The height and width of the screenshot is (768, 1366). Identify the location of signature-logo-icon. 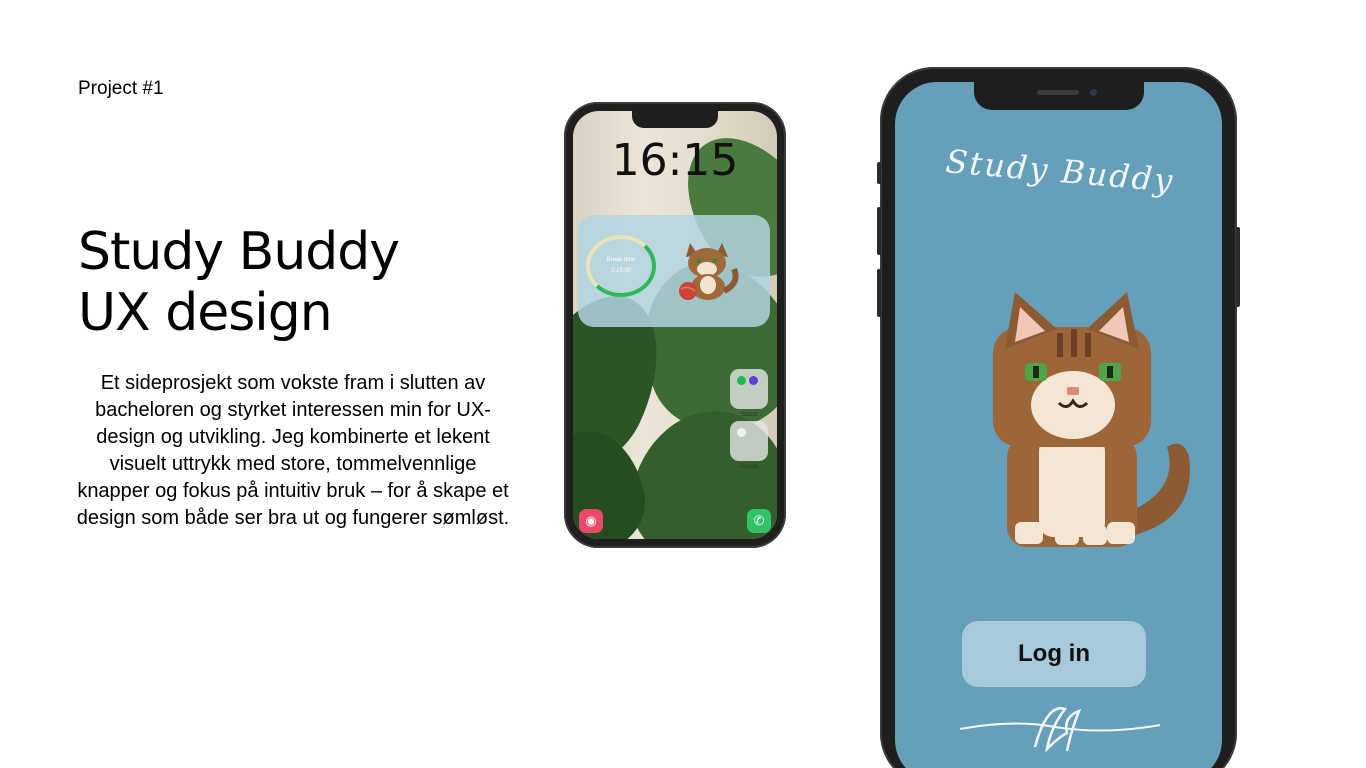
(1060, 730).